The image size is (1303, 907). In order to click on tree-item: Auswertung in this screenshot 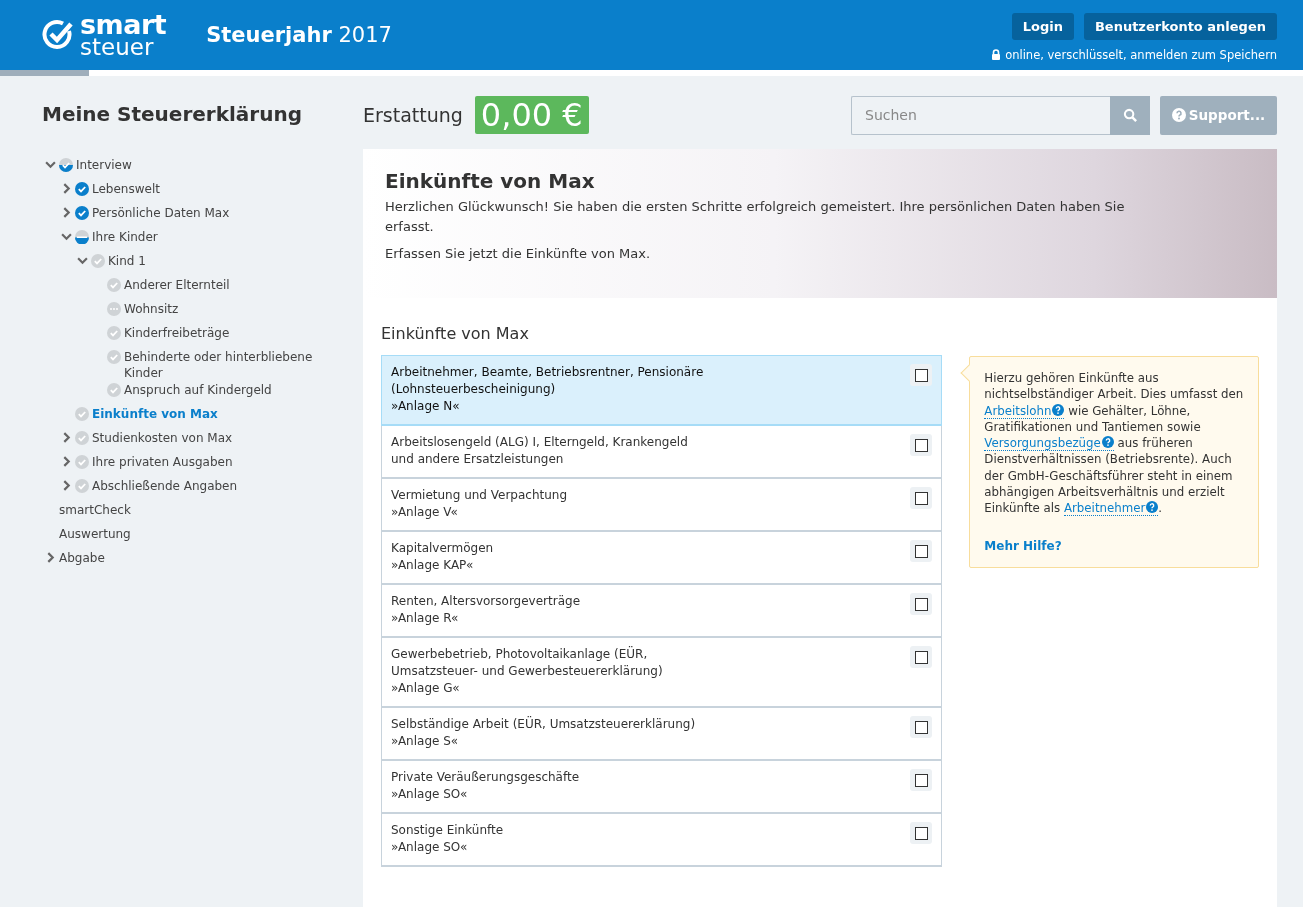, I will do `click(95, 533)`.